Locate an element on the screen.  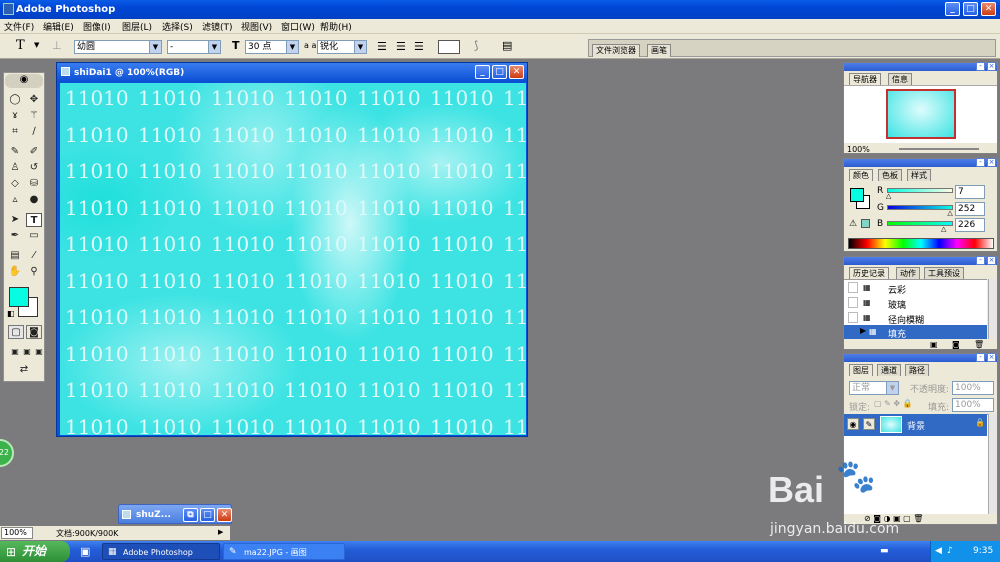
magic-wand-tool-icon: ⚚ is located at coordinates (34, 116).